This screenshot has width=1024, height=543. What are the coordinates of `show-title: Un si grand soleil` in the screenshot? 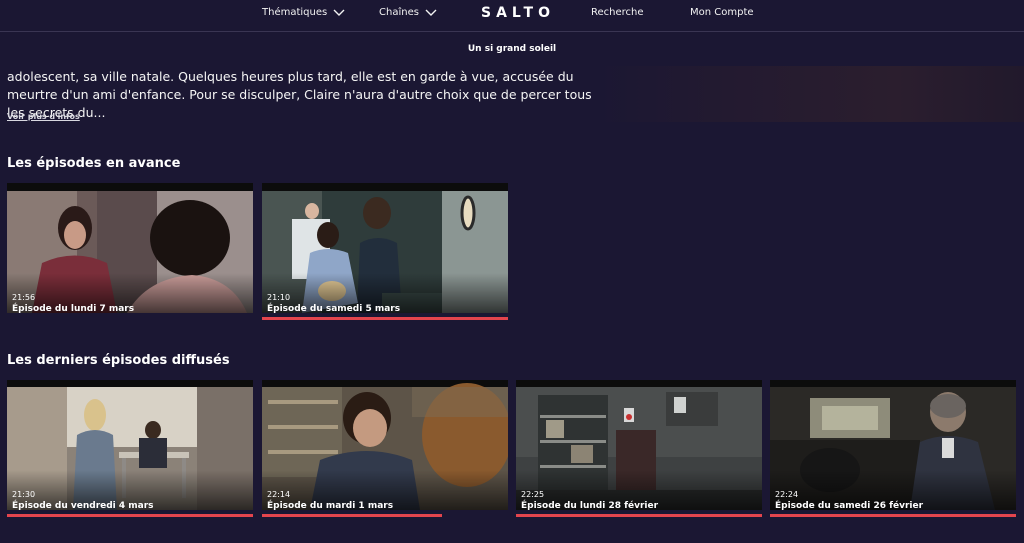 It's located at (512, 49).